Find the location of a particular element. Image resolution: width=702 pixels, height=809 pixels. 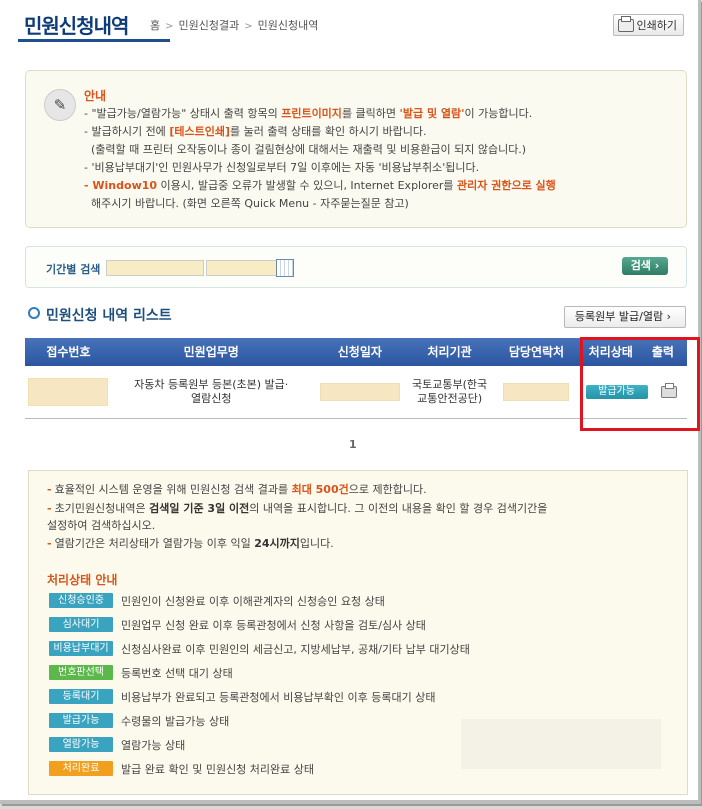

info-text: 열람기간은 처리상태가 열람가능 이후 익일 is located at coordinates (154, 543).